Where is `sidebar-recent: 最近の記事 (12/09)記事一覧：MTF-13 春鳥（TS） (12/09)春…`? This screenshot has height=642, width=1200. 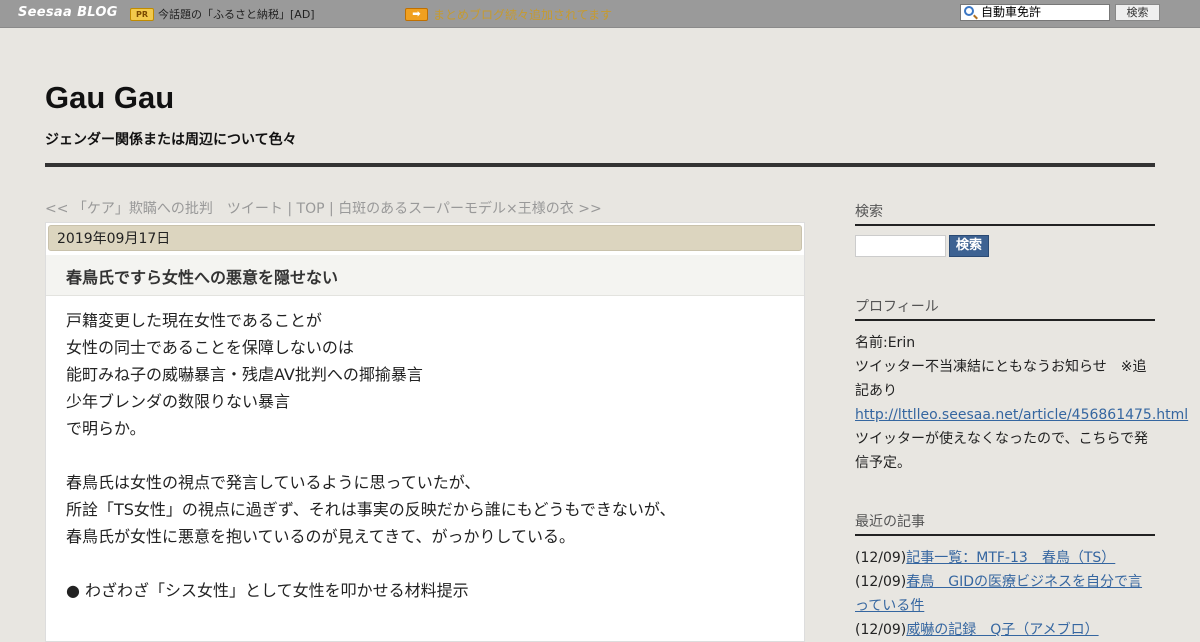 sidebar-recent: 最近の記事 (12/09)記事一覧：MTF-13 春鳥（TS） (12/09)春… is located at coordinates (1005, 576).